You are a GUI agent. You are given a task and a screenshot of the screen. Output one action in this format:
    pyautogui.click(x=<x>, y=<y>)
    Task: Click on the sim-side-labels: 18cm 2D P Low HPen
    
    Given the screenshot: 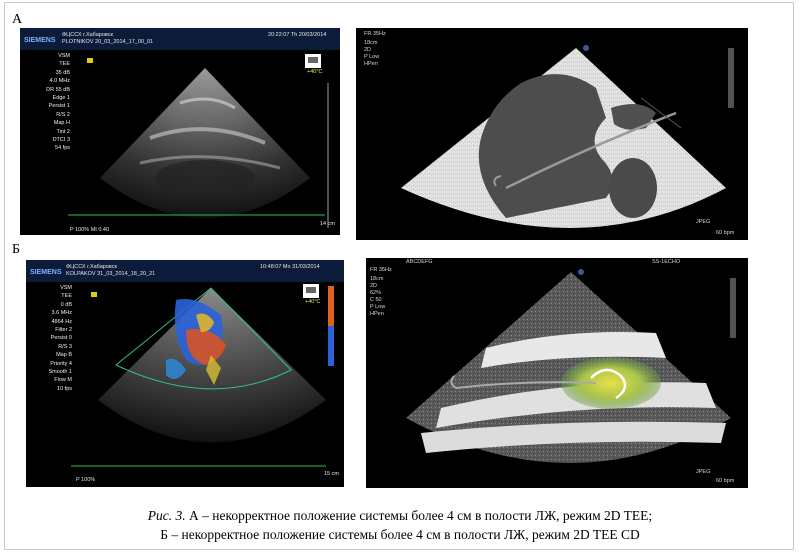 What is the action you would take?
    pyautogui.click(x=372, y=53)
    